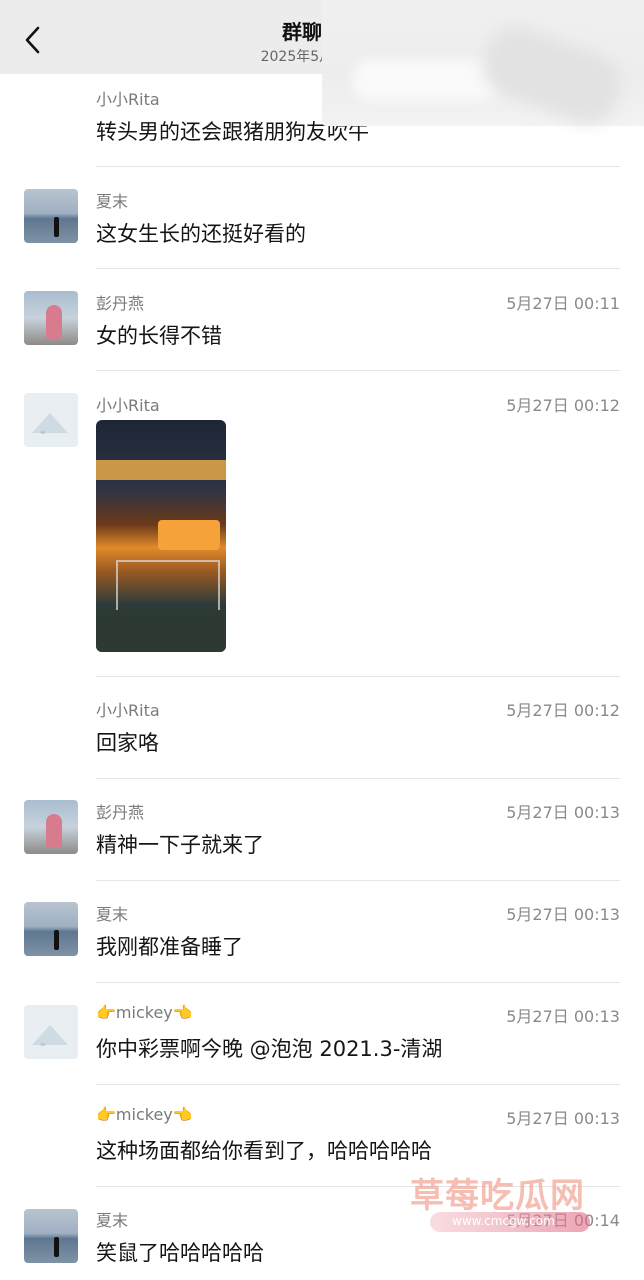  What do you see at coordinates (497, 1196) in the screenshot?
I see `watermark-brand: 草莓吃瓜网` at bounding box center [497, 1196].